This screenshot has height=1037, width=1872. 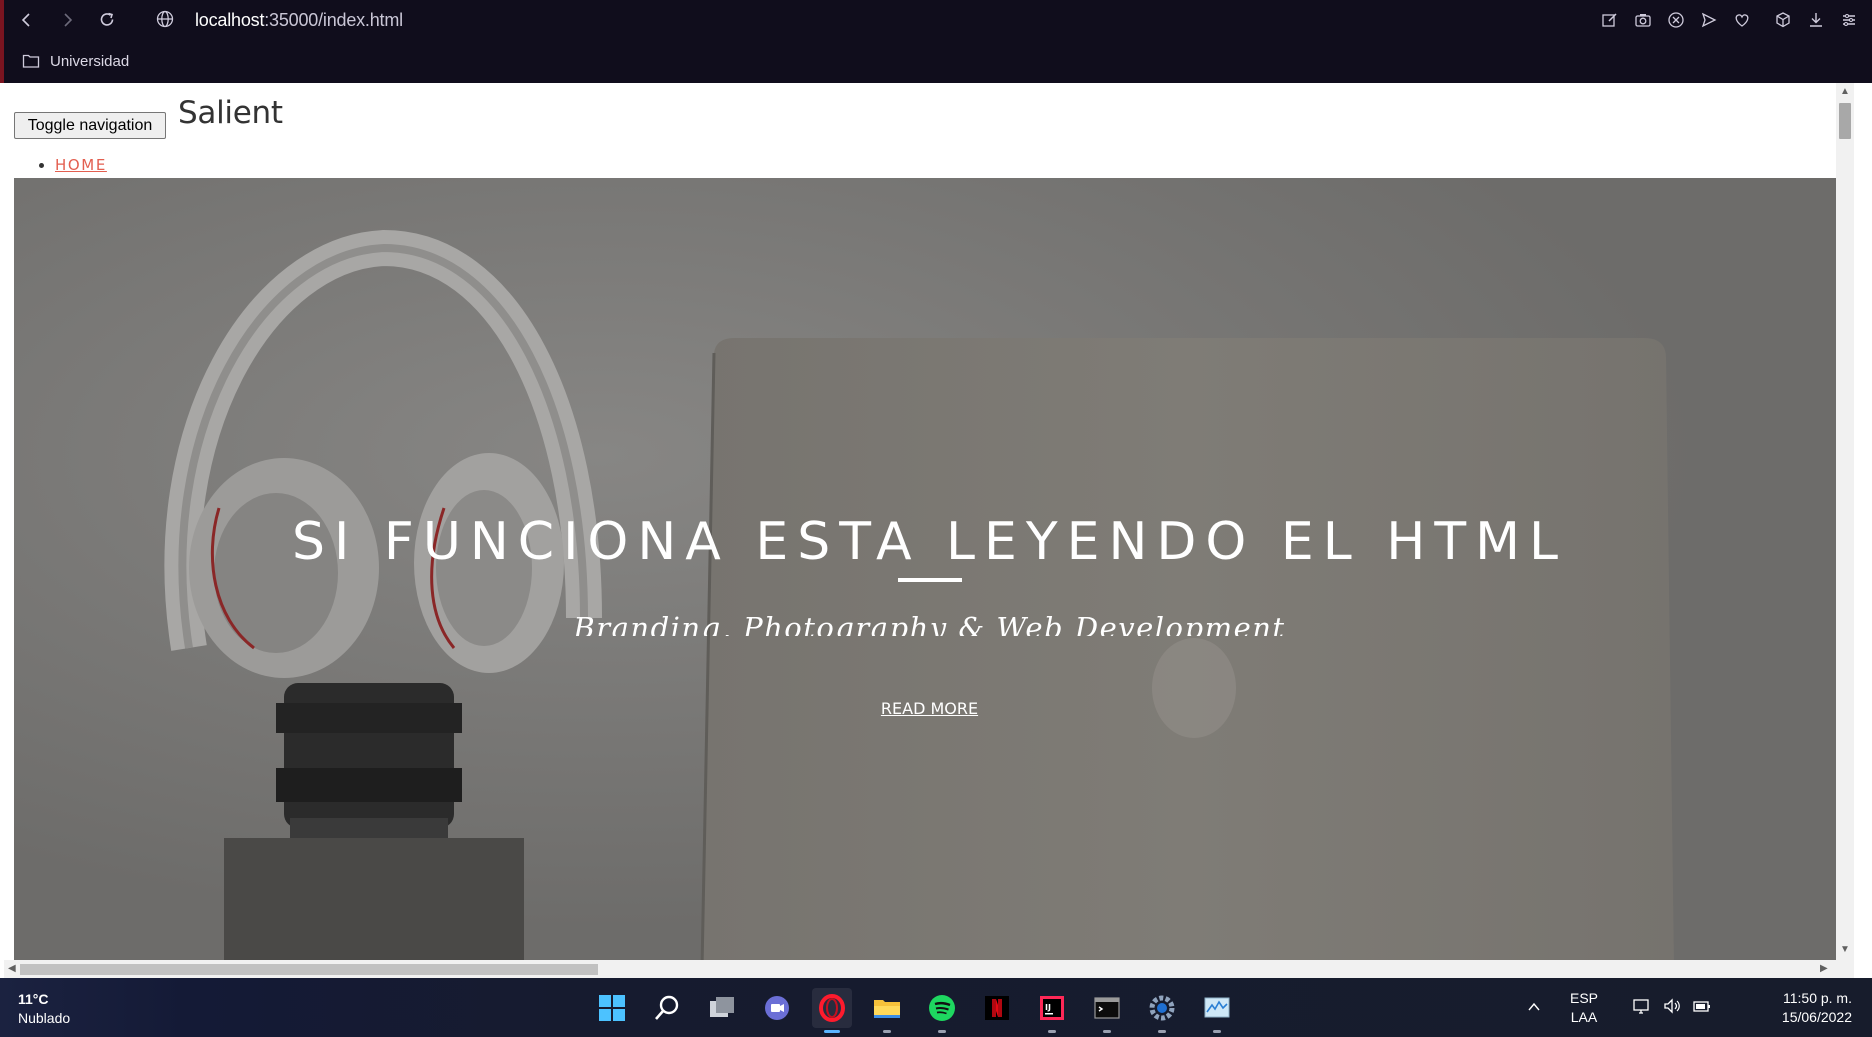 I want to click on scroll-right-icon: ▶, so click(x=1825, y=969).